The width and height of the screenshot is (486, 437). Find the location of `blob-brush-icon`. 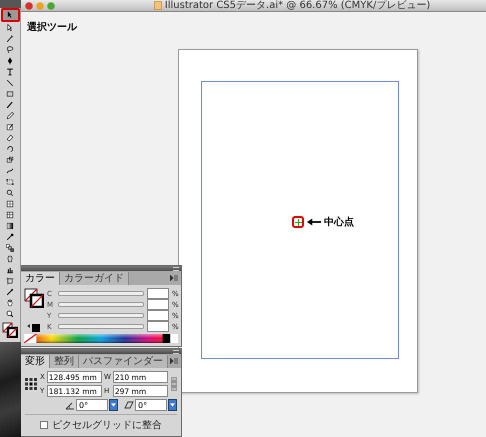

blob-brush-icon is located at coordinates (10, 127).